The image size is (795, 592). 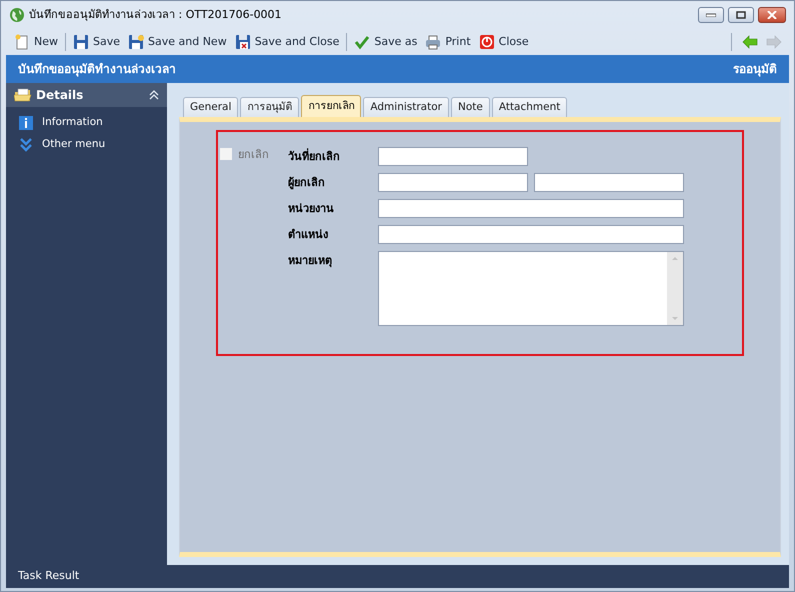 What do you see at coordinates (17, 15) in the screenshot?
I see `globe-icon` at bounding box center [17, 15].